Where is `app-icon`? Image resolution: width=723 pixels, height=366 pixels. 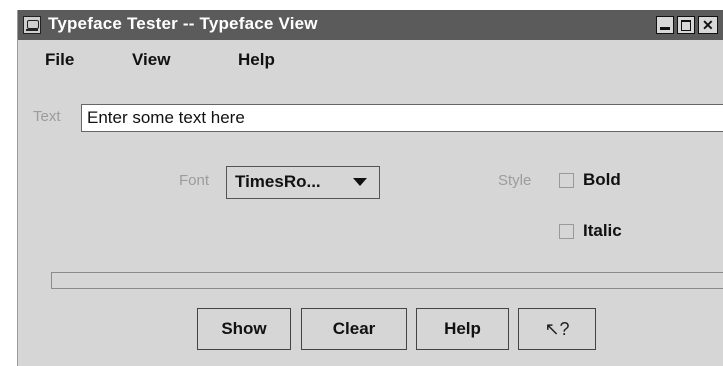
app-icon is located at coordinates (32, 25).